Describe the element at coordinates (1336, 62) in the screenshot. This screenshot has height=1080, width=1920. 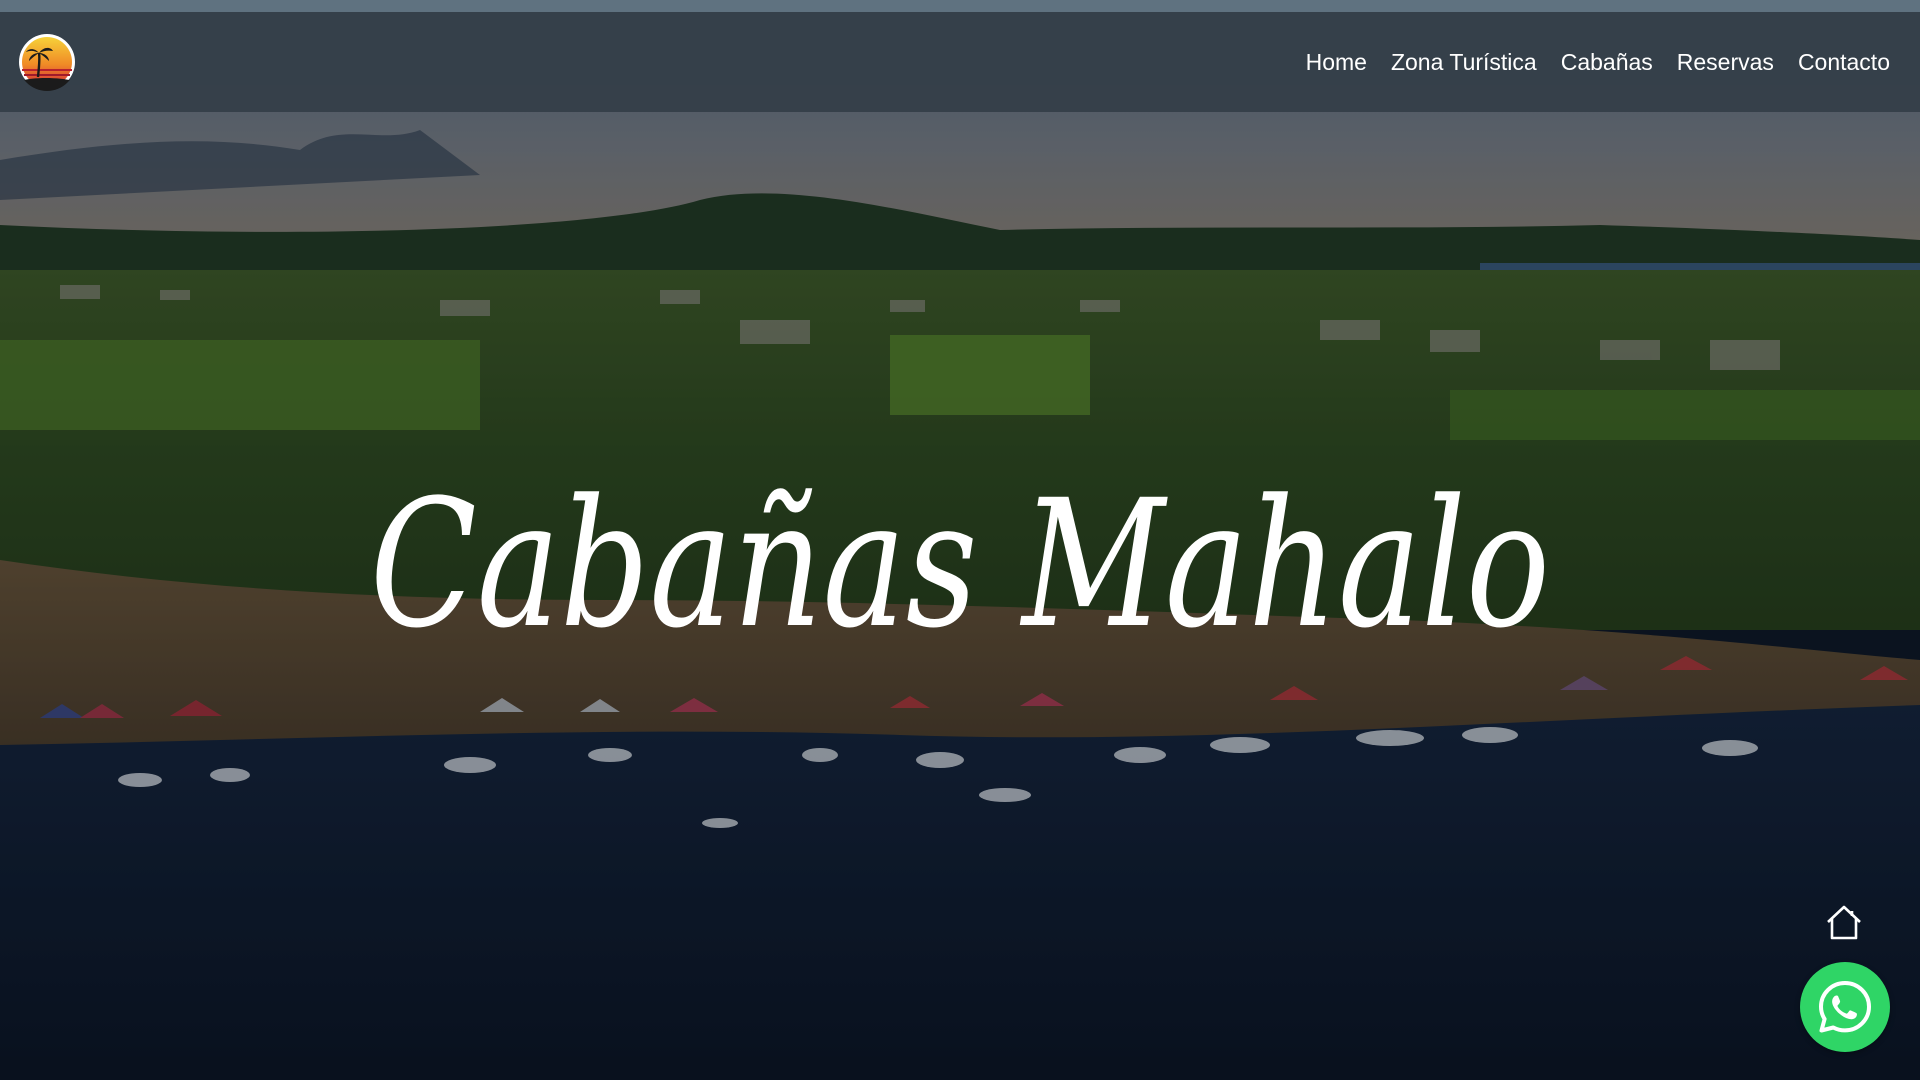
I see `nav-link-home: Home` at that location.